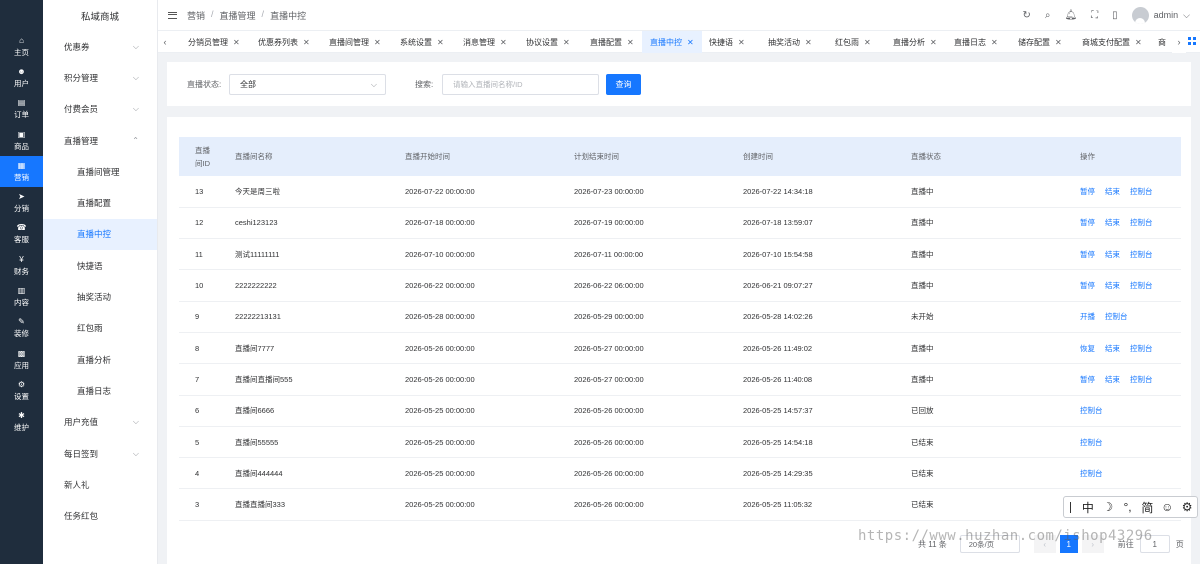  Describe the element at coordinates (21, 202) in the screenshot. I see `rail-item-5: ➤ 分销` at that location.